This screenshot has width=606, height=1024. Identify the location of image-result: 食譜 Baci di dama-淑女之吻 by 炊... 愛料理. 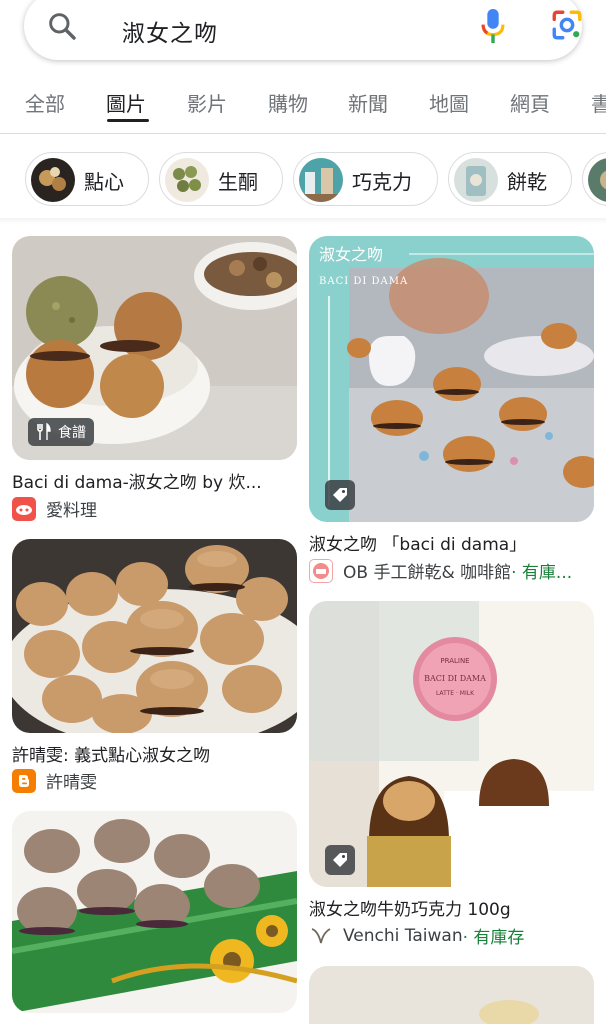
(154, 381).